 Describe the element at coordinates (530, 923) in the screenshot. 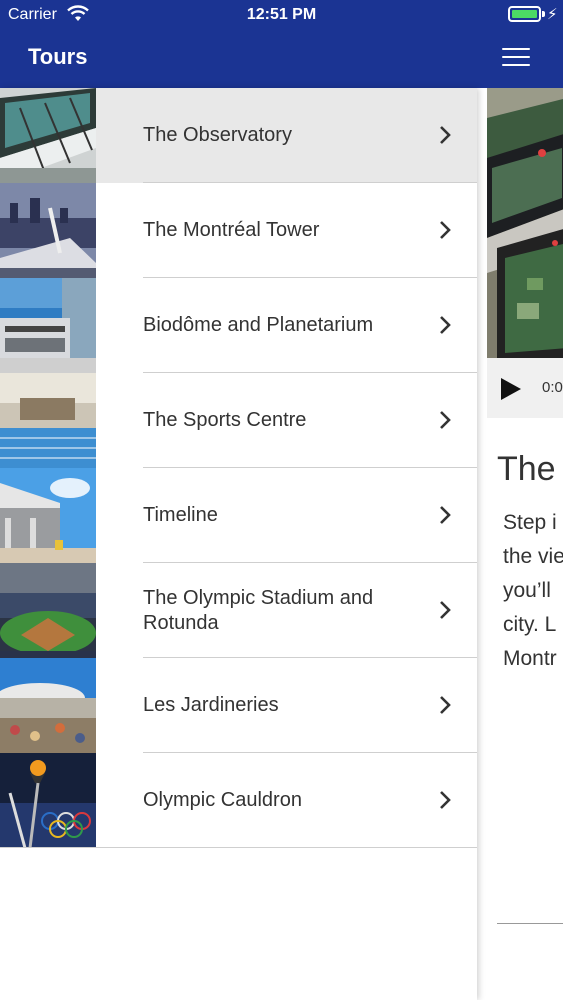

I see `divider` at that location.